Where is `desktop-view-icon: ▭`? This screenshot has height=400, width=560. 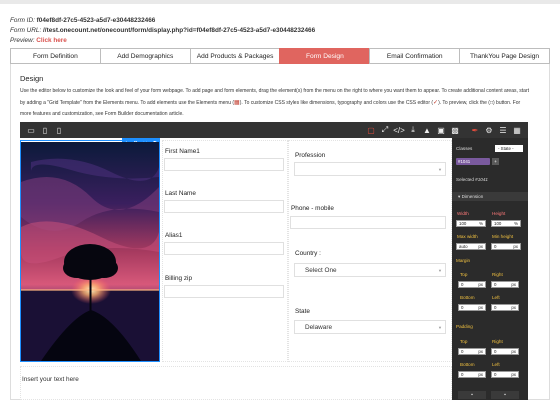
desktop-view-icon: ▭ is located at coordinates (31, 130).